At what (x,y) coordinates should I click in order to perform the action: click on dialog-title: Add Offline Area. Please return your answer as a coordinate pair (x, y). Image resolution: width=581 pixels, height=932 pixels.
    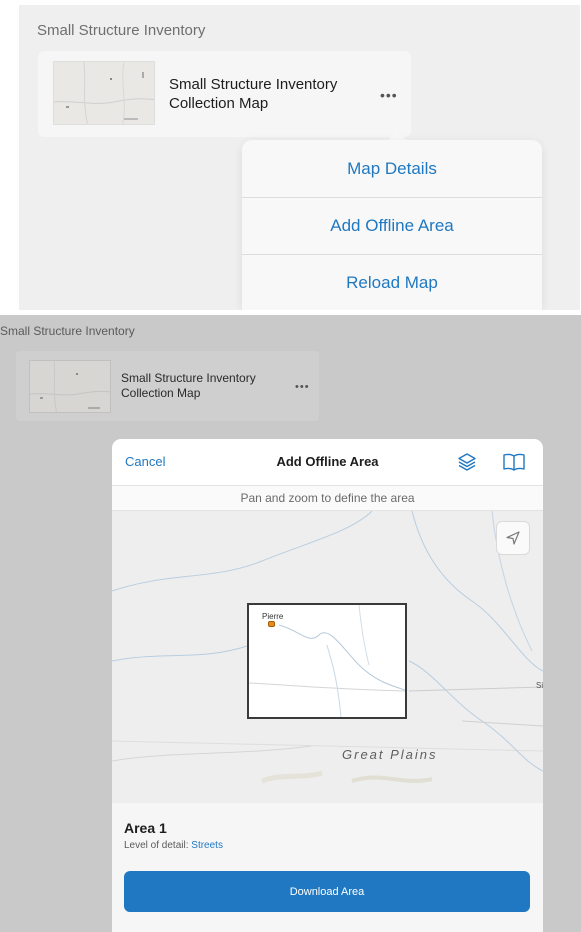
    Looking at the image, I should click on (327, 461).